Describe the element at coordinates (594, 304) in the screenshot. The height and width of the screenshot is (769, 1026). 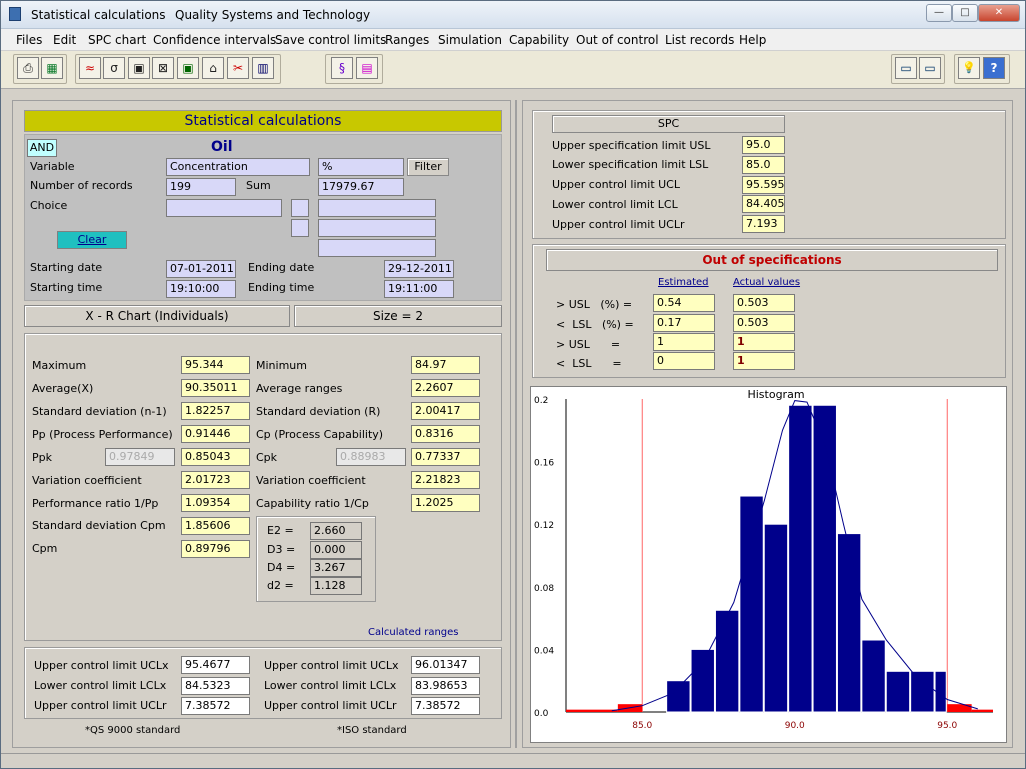
I see `above-usl-pct-label: > USL (%) =` at that location.